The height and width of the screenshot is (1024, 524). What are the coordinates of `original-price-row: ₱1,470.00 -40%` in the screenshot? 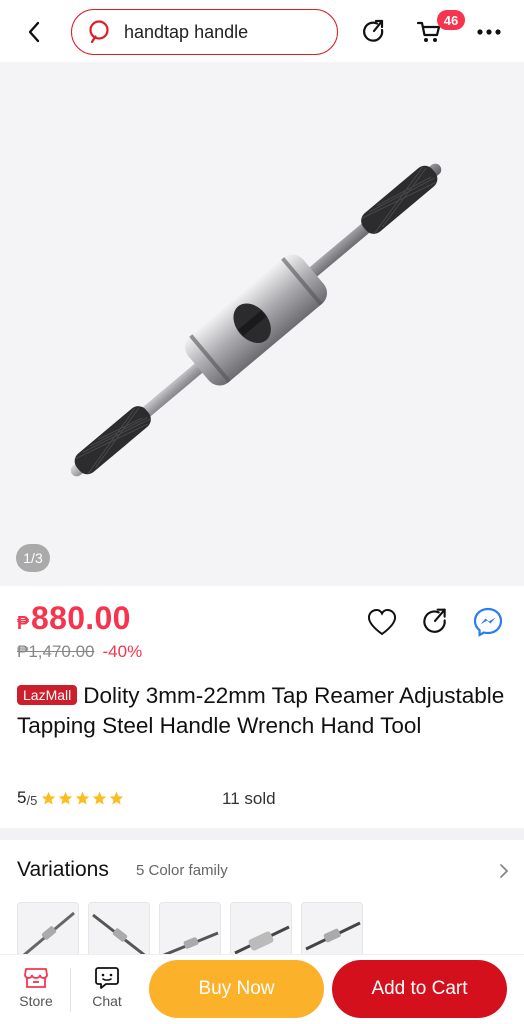 It's located at (79, 652).